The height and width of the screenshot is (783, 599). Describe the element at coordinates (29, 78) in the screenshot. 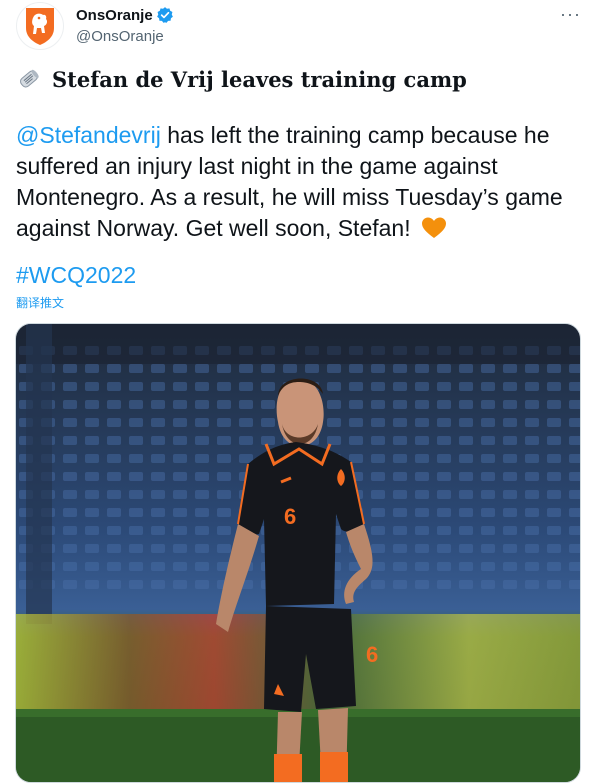

I see `rolled-newspaper-icon` at that location.